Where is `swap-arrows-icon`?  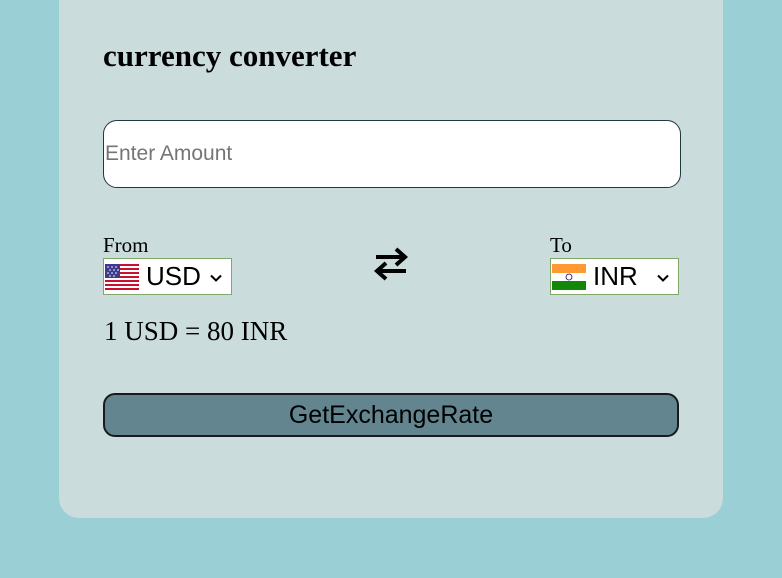 swap-arrows-icon is located at coordinates (391, 263).